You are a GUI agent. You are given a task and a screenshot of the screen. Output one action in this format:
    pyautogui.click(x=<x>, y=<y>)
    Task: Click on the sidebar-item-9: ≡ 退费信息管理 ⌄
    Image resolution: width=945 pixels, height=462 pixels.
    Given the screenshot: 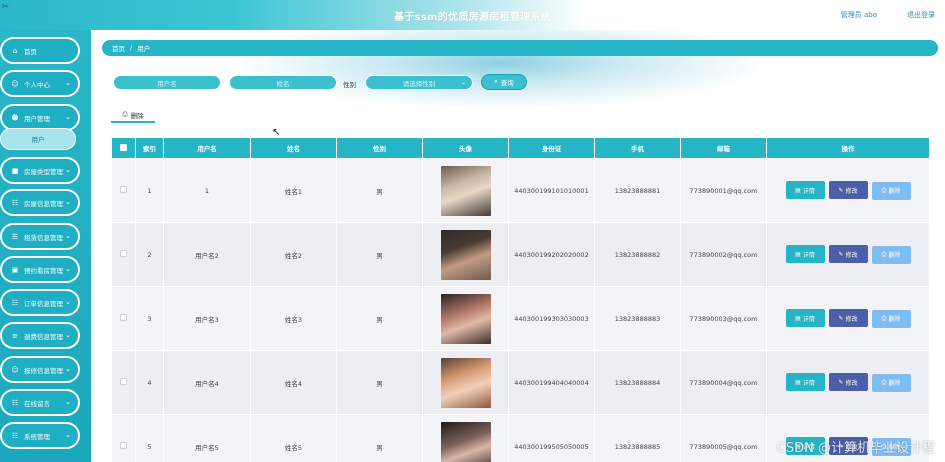 What is the action you would take?
    pyautogui.click(x=40, y=335)
    